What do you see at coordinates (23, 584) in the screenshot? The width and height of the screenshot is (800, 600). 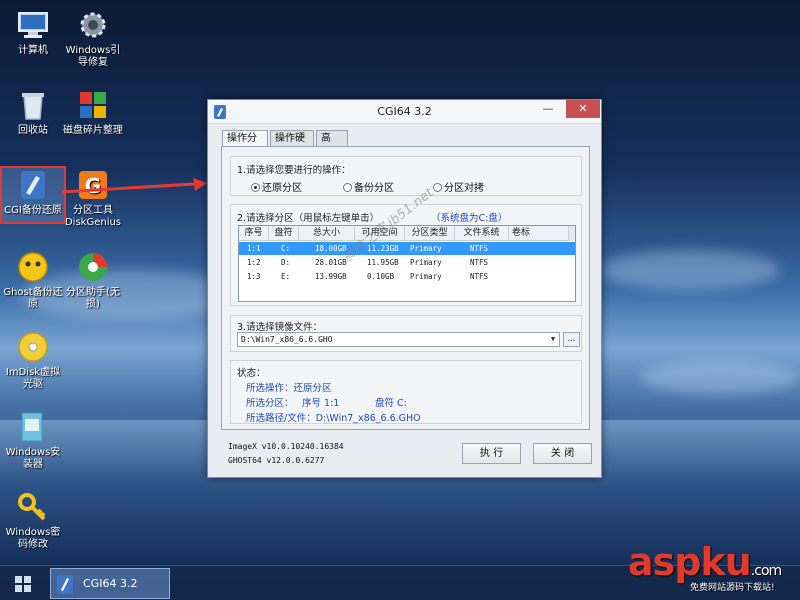 I see `windows-start-icon` at bounding box center [23, 584].